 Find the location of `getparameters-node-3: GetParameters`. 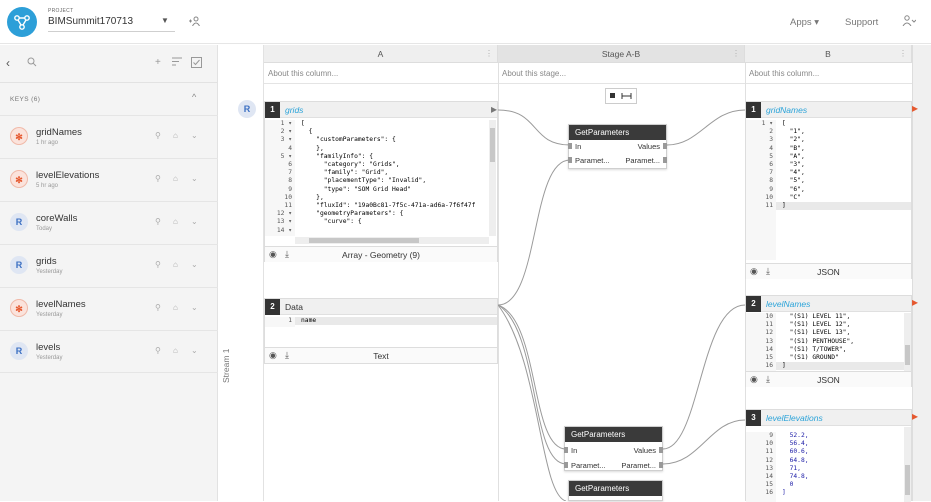

getparameters-node-3: GetParameters is located at coordinates (615, 490).